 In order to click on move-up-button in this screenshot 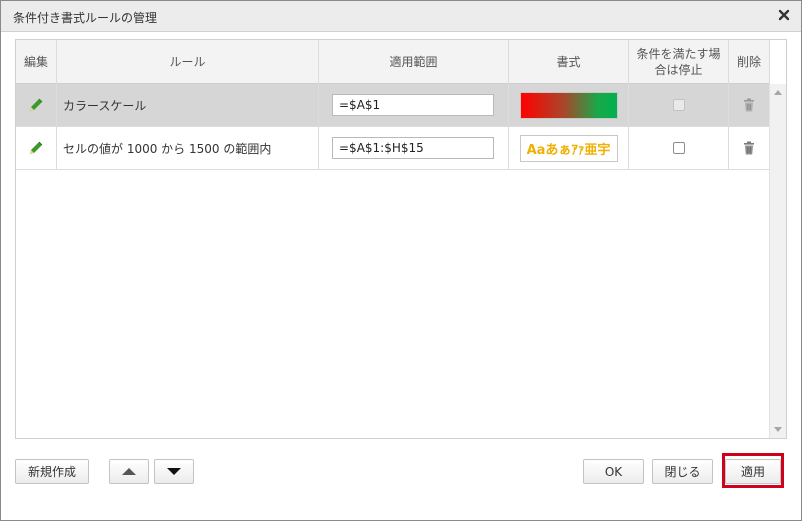, I will do `click(129, 471)`.